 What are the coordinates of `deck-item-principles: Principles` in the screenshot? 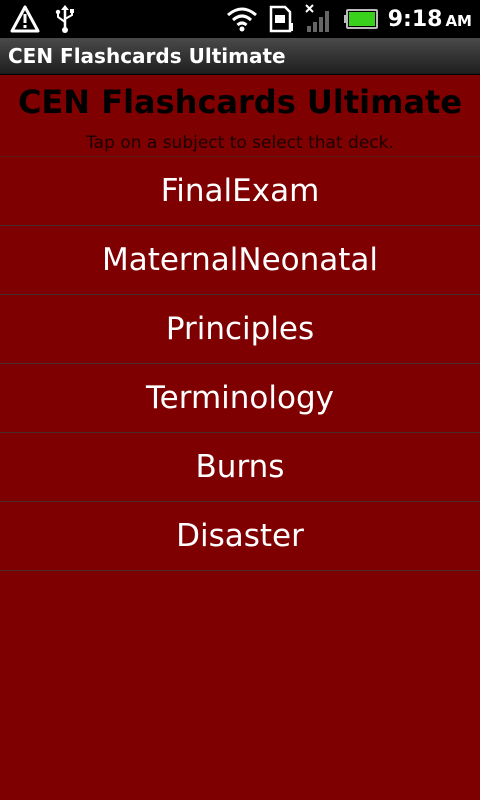 It's located at (240, 329).